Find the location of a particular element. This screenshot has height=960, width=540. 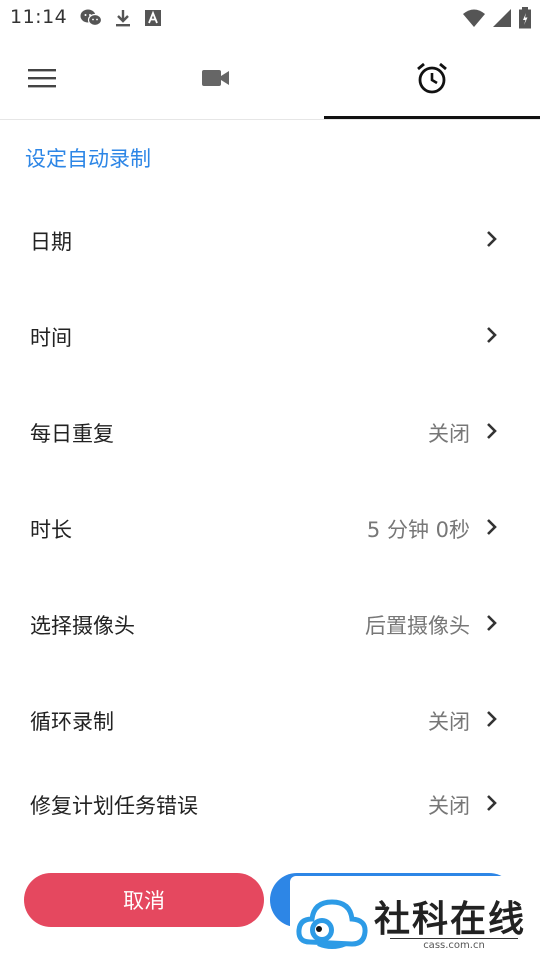

alarm-clock-icon is located at coordinates (432, 78).